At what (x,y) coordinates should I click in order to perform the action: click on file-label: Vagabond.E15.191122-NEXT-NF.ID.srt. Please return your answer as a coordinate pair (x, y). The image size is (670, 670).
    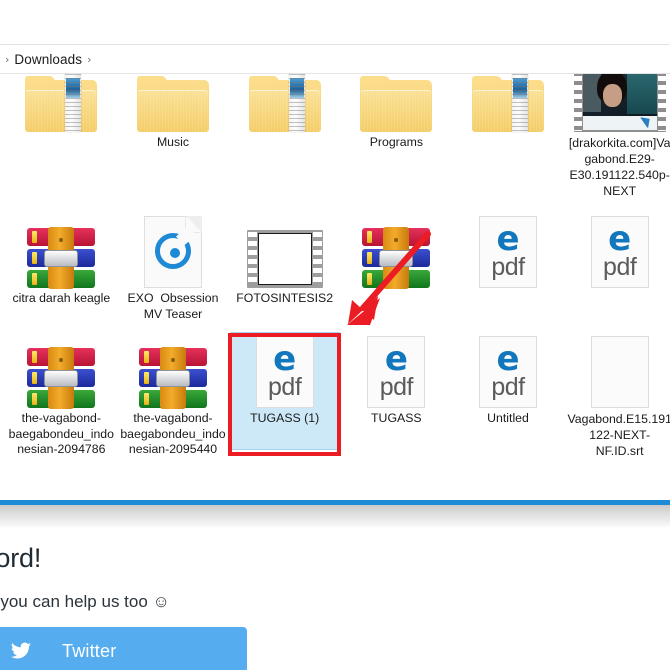
    Looking at the image, I should click on (618, 435).